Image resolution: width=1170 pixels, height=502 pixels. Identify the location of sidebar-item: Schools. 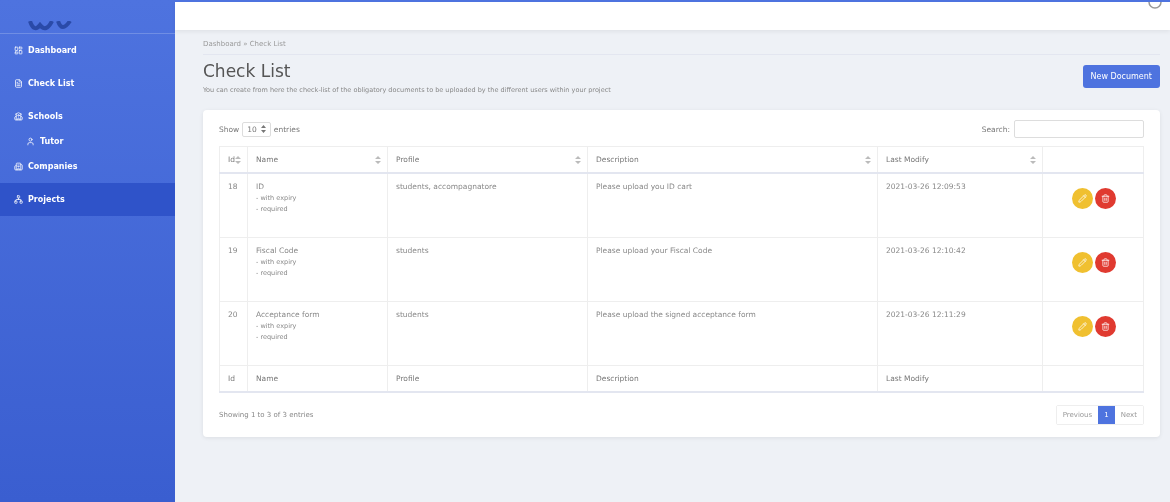
(87, 116).